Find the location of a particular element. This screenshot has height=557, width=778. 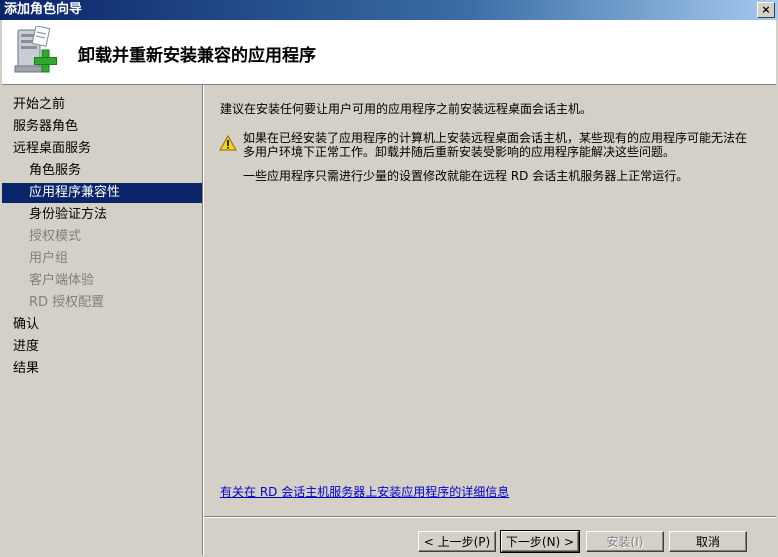

sidebar-item-authentication-method: 身份验证方法 is located at coordinates (102, 215).